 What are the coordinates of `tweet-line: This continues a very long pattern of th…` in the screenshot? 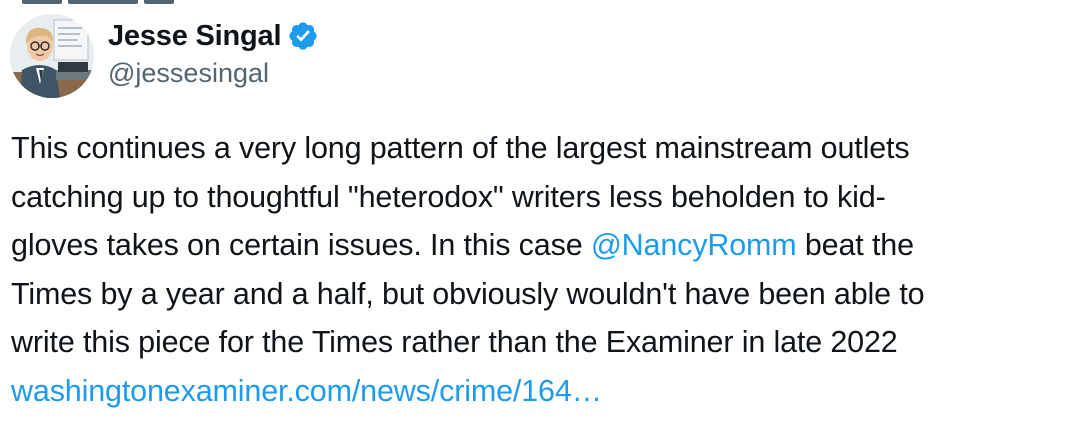 It's located at (460, 148).